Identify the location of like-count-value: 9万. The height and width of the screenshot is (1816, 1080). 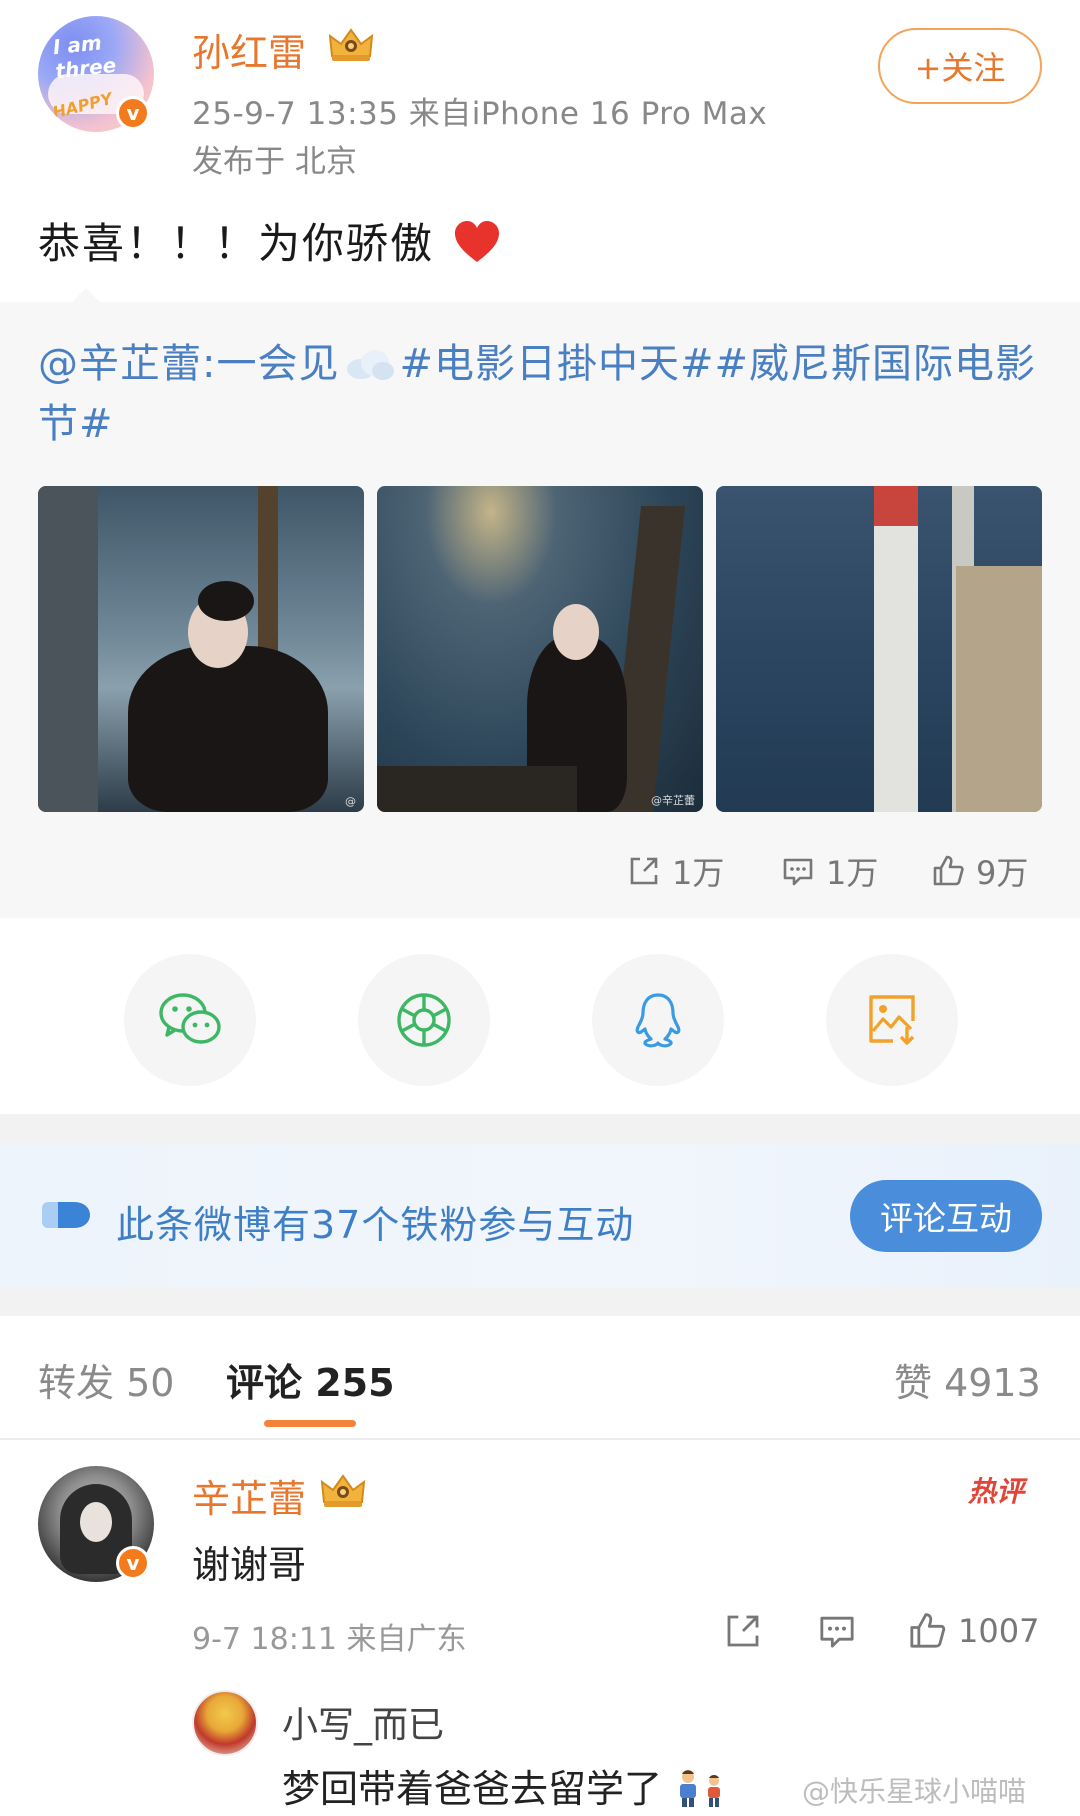
(1002, 873).